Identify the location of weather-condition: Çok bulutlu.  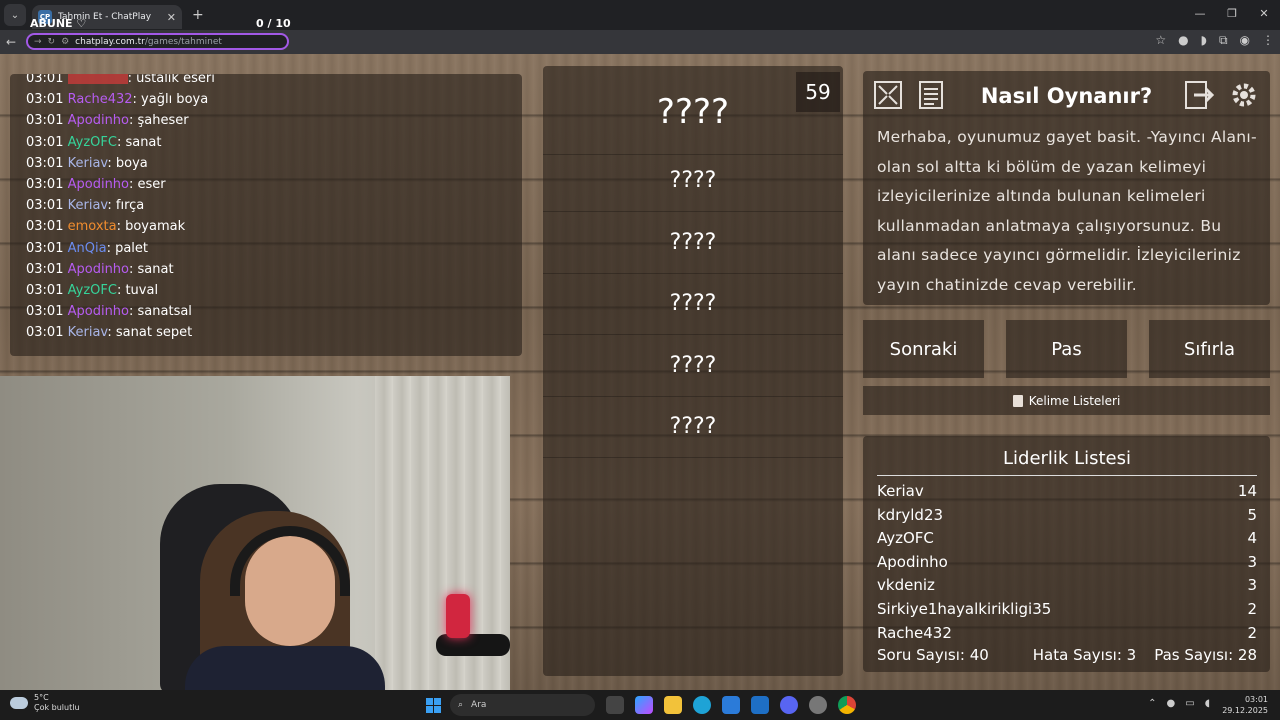
(57, 707).